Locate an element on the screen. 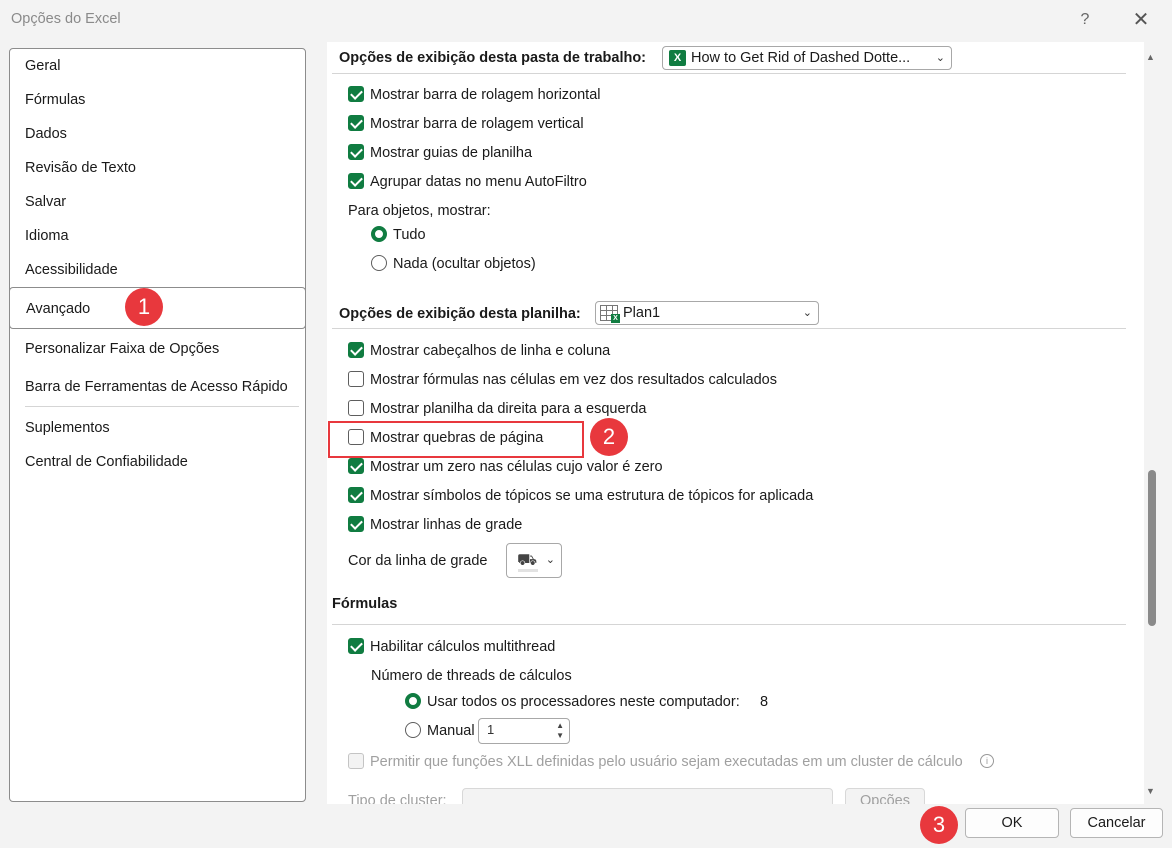 The height and width of the screenshot is (848, 1172). cluster-type-label: Tipo de cluster: is located at coordinates (397, 798).